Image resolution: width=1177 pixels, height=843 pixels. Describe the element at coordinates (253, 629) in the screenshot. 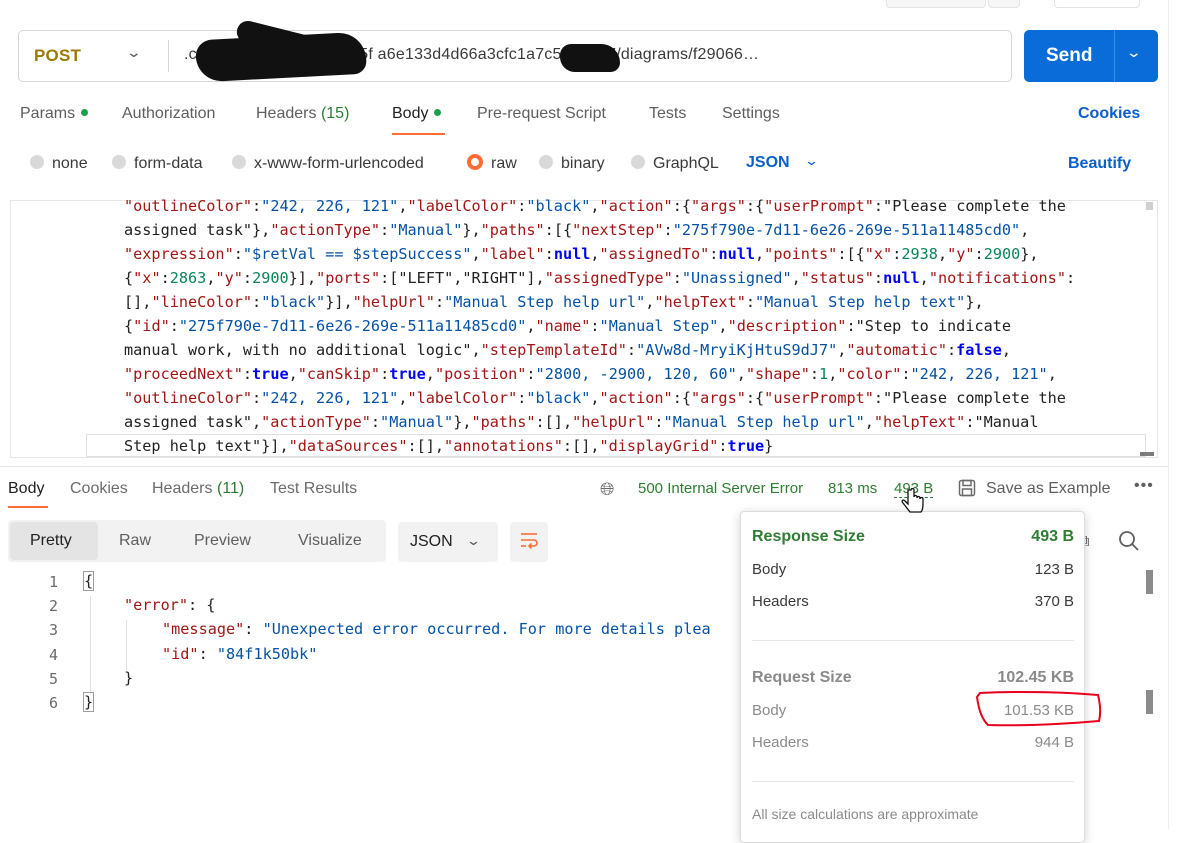

I see `json-punct: :` at that location.